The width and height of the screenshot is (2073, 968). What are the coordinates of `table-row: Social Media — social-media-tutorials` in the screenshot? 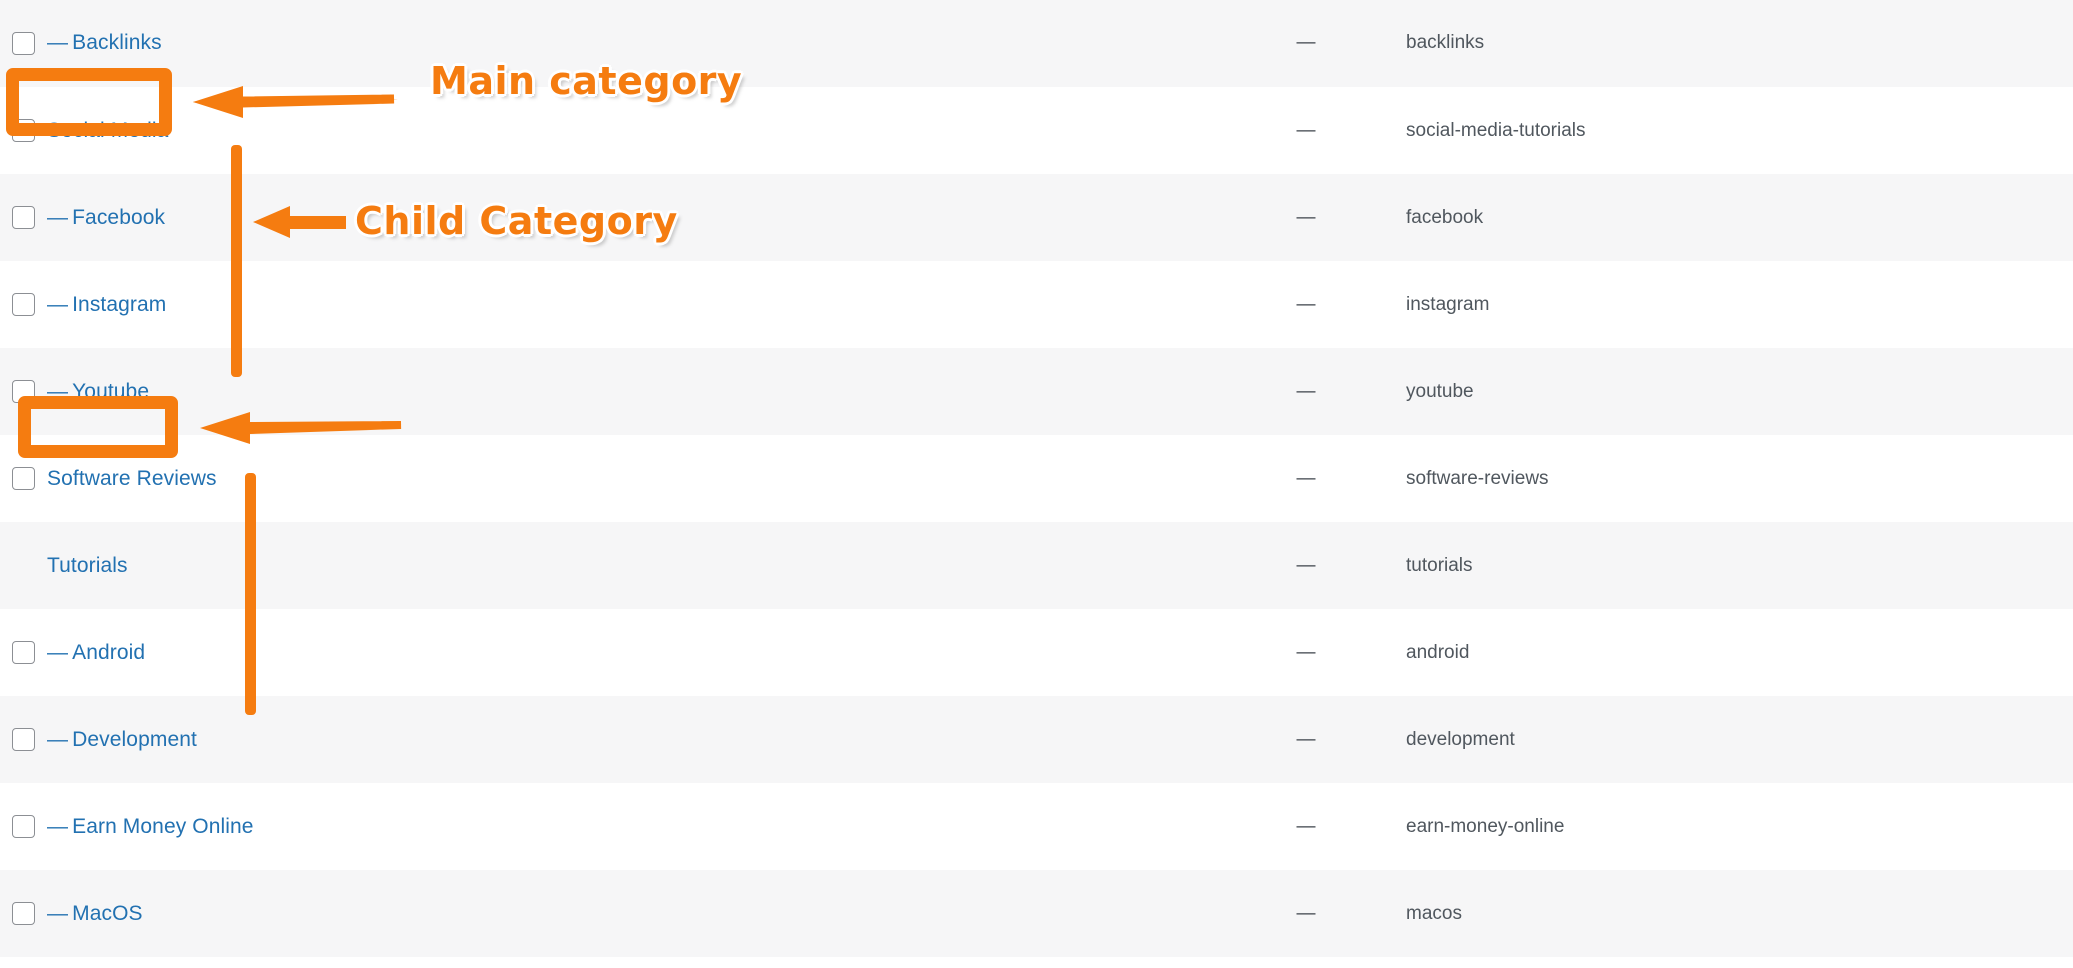 It's located at (1036, 130).